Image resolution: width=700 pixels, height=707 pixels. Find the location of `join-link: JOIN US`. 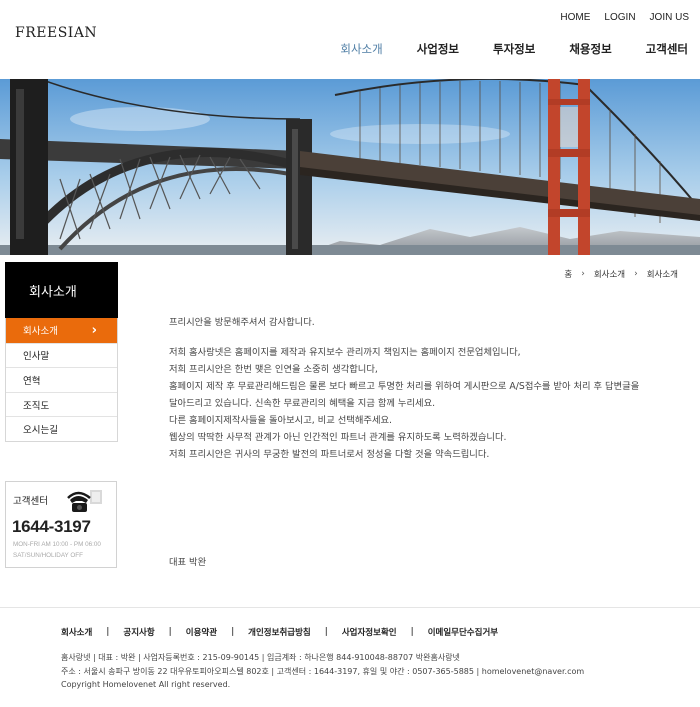

join-link: JOIN US is located at coordinates (669, 17).